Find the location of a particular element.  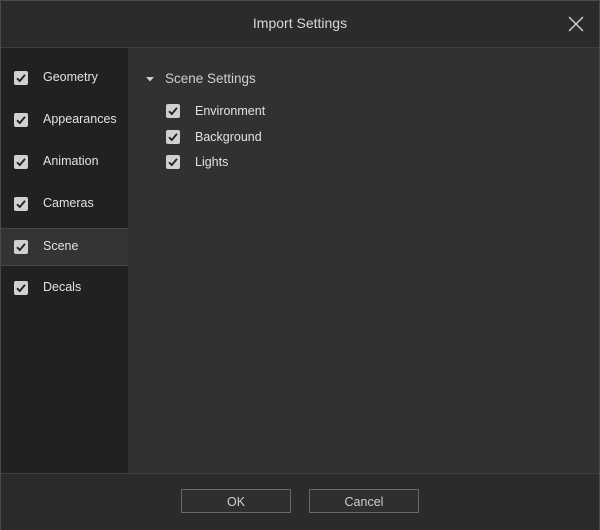

lights-checkbox is located at coordinates (173, 162).